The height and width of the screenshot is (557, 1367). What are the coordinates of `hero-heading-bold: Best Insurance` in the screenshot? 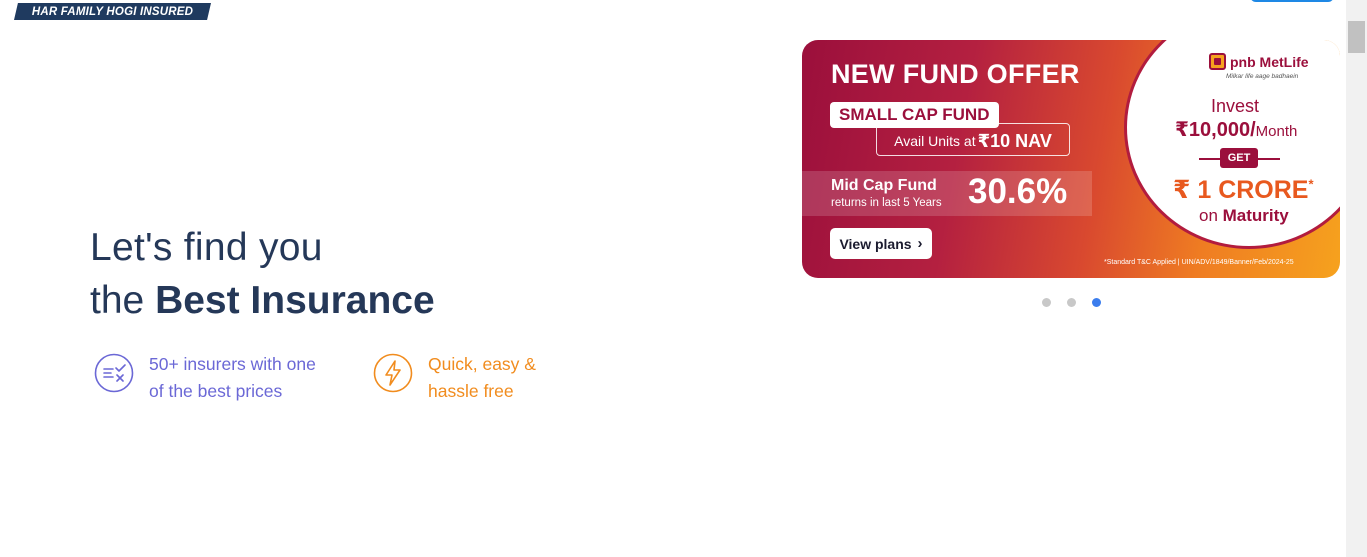 It's located at (295, 300).